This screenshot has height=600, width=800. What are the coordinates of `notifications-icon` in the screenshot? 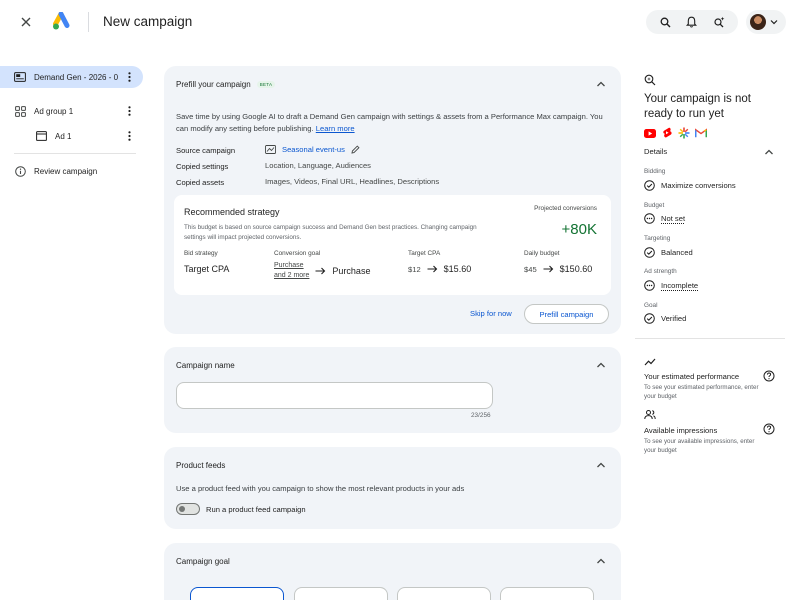 It's located at (692, 22).